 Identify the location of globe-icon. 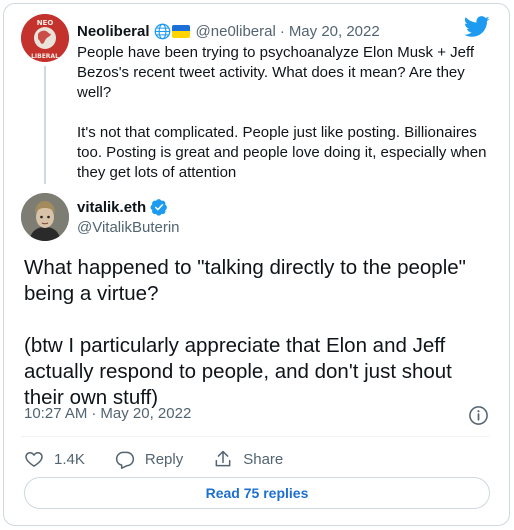
(162, 31).